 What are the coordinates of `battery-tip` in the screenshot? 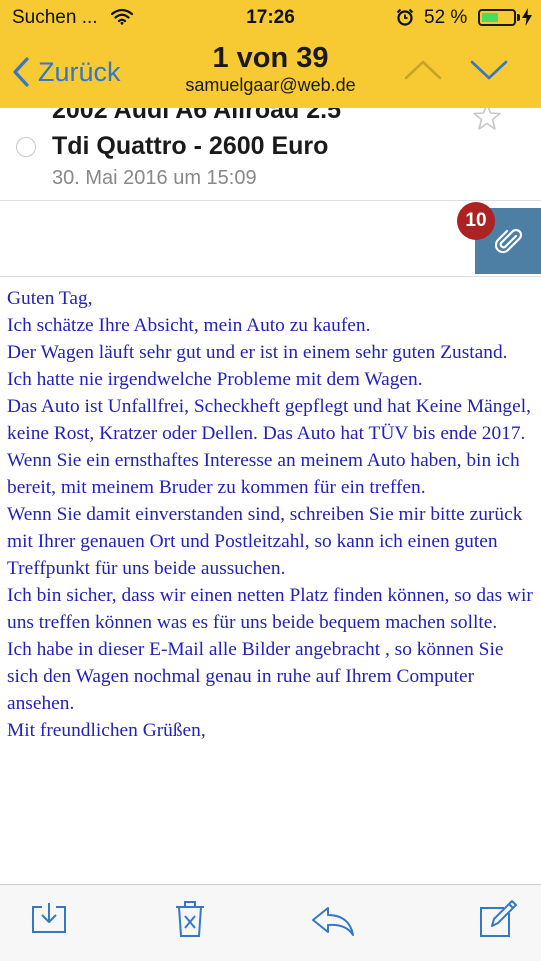 It's located at (518, 17).